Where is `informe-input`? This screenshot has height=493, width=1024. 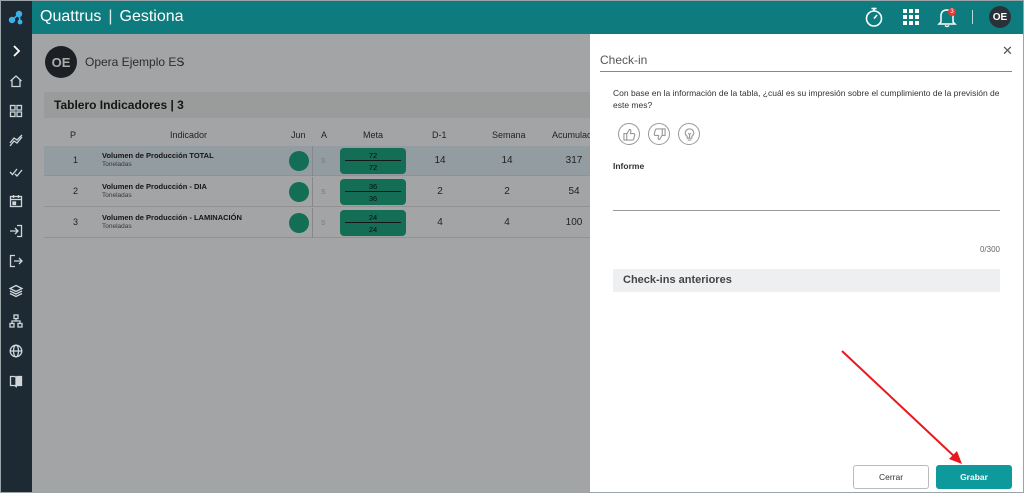
informe-input is located at coordinates (806, 192).